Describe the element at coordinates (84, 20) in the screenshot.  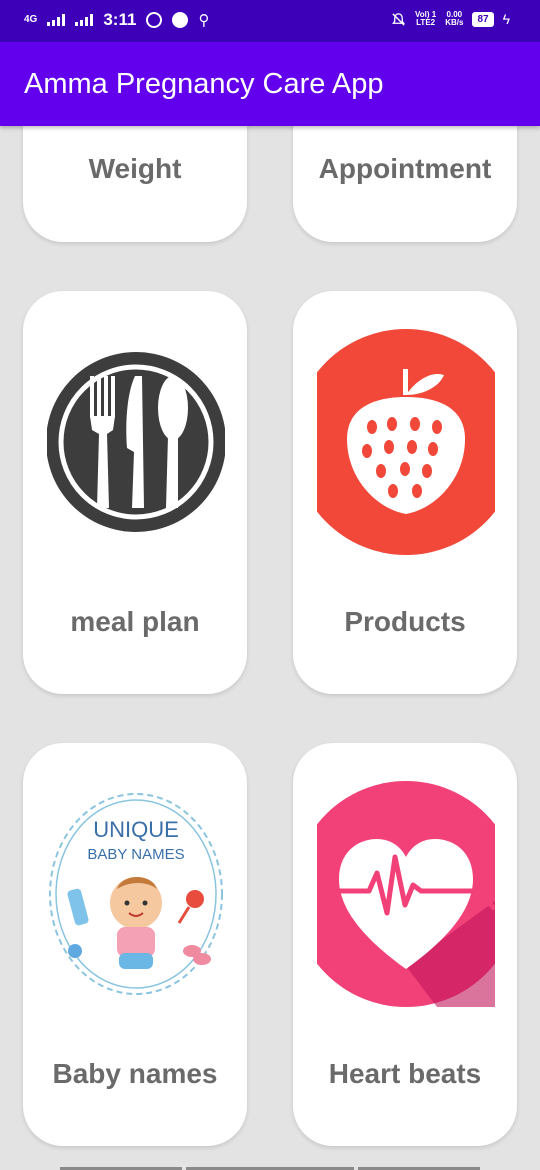
I see `signal-2-icon` at that location.